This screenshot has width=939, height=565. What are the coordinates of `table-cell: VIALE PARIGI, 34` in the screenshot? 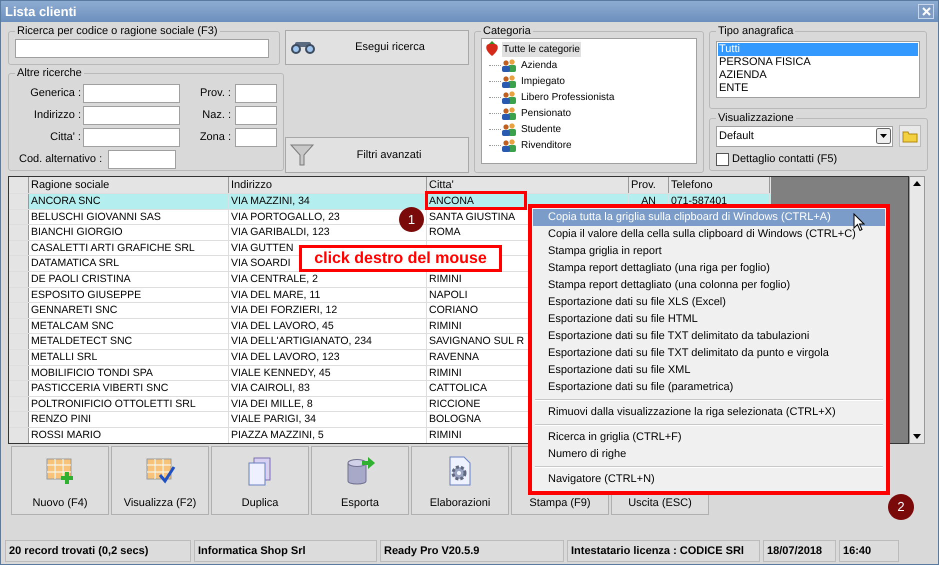 It's located at (273, 419).